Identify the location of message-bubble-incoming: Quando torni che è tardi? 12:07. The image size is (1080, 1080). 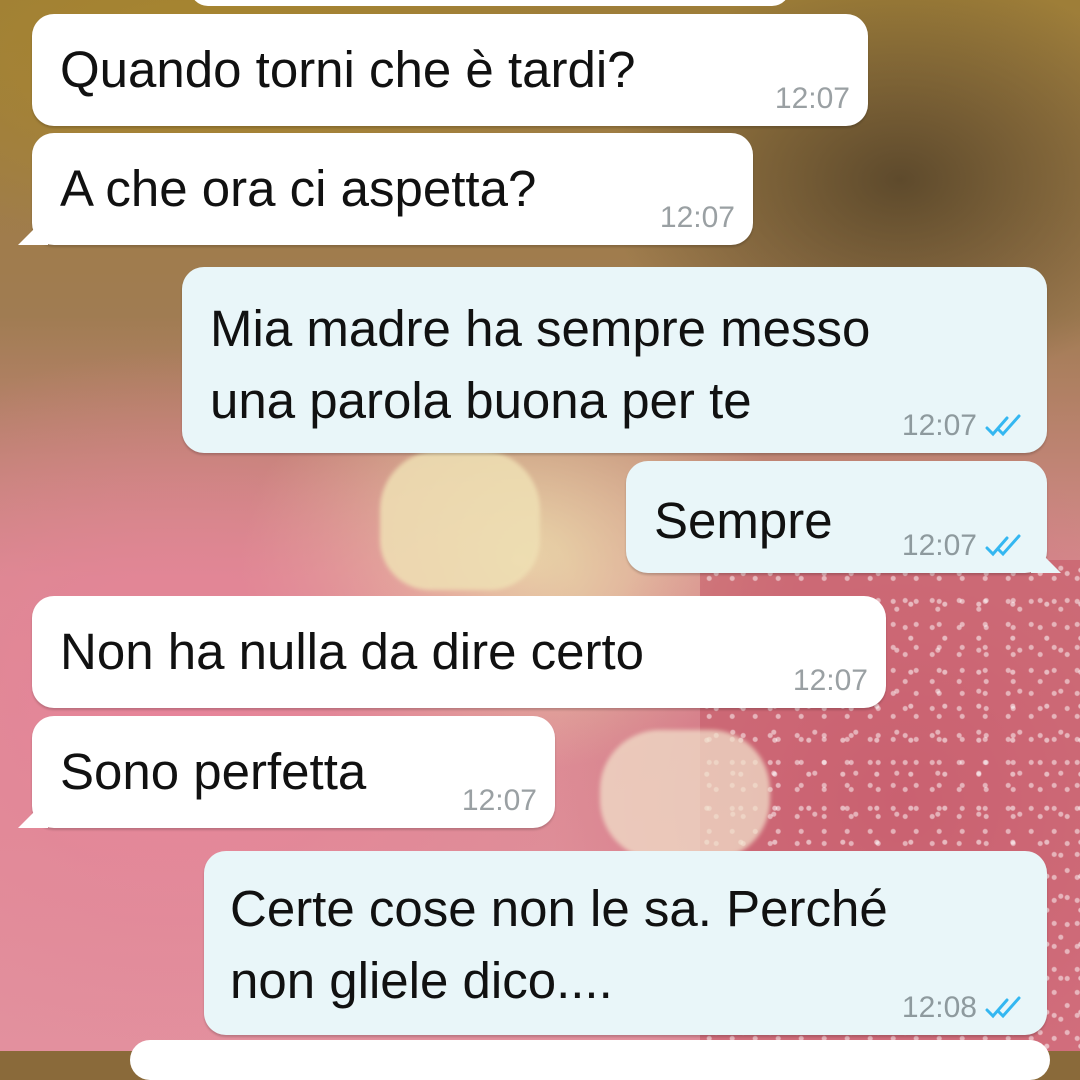
(450, 70).